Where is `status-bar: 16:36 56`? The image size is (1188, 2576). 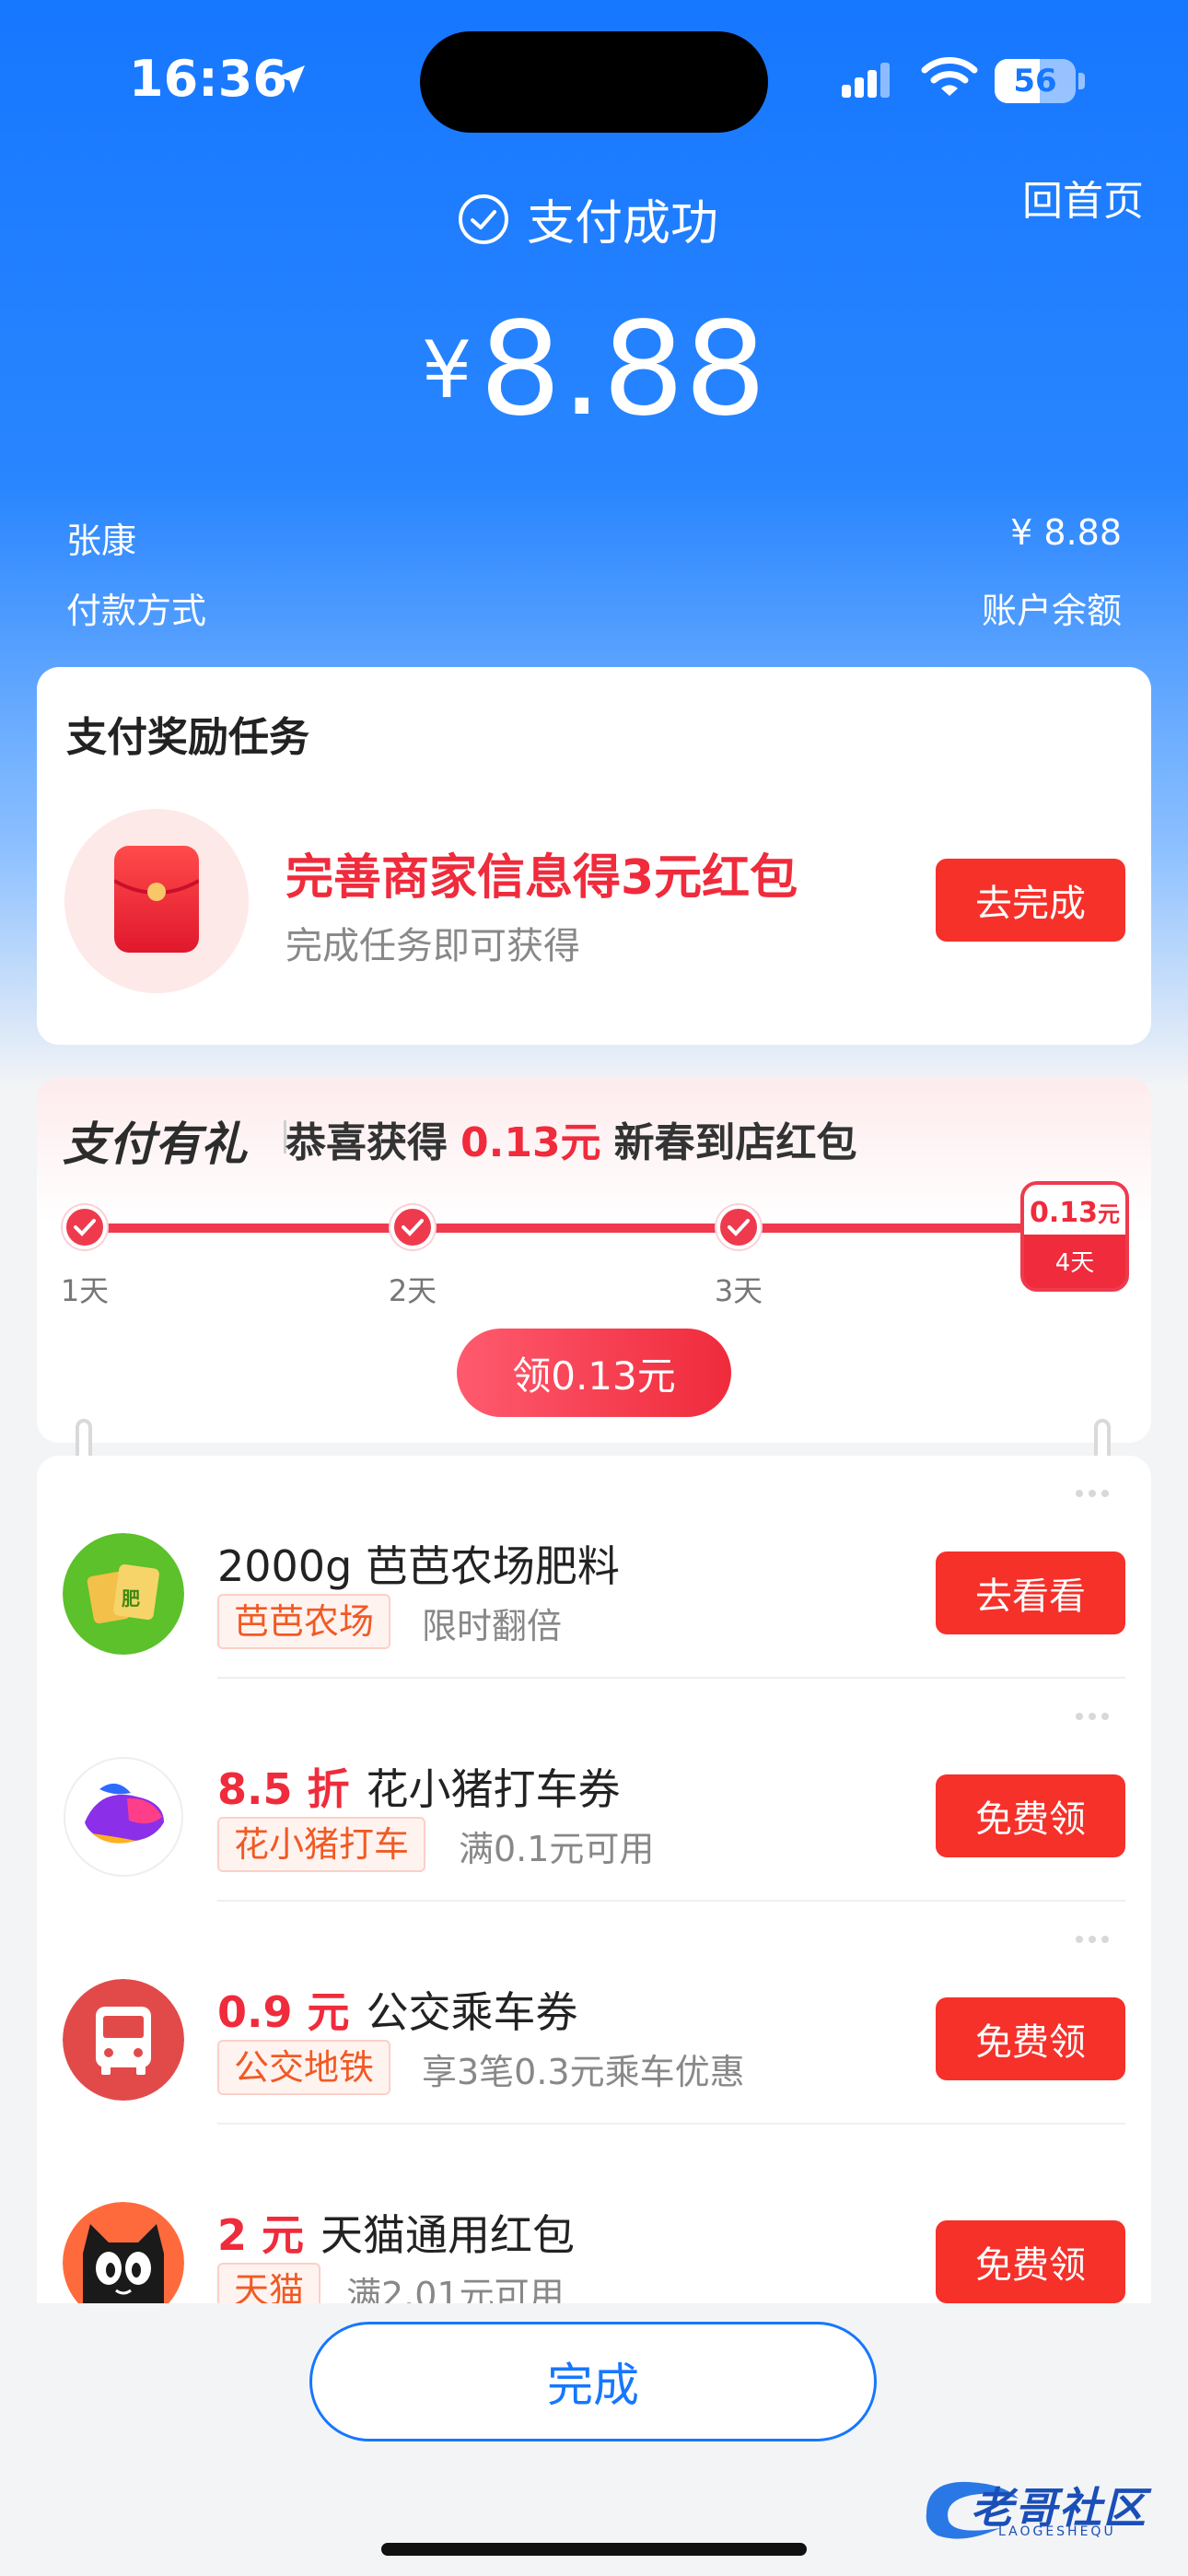
status-bar: 16:36 56 is located at coordinates (594, 73).